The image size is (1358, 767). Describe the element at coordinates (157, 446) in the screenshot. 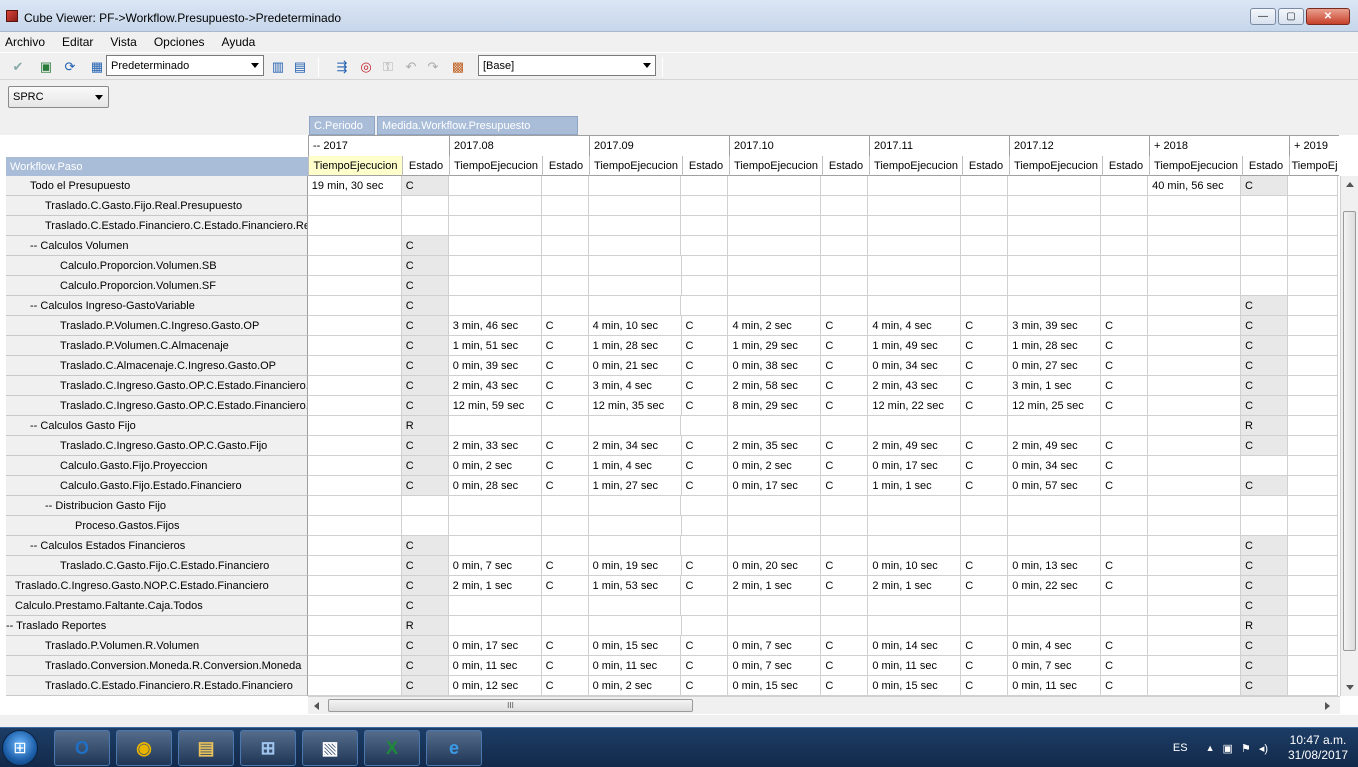

I see `row-header: Traslado.C.Ingreso.Gasto.OP.C.Gasto.Fijo` at that location.